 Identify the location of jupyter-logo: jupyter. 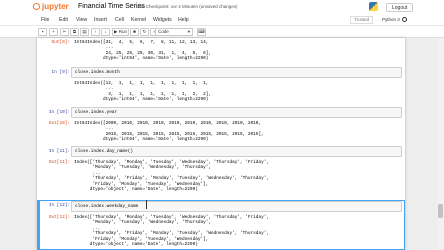
(51, 6).